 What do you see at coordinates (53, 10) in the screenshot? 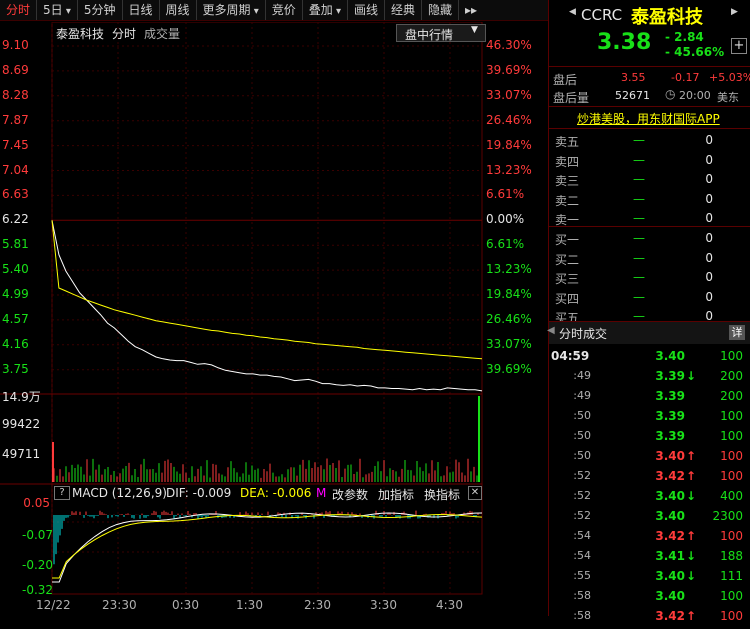
I see `tab-label: 5日` at bounding box center [53, 10].